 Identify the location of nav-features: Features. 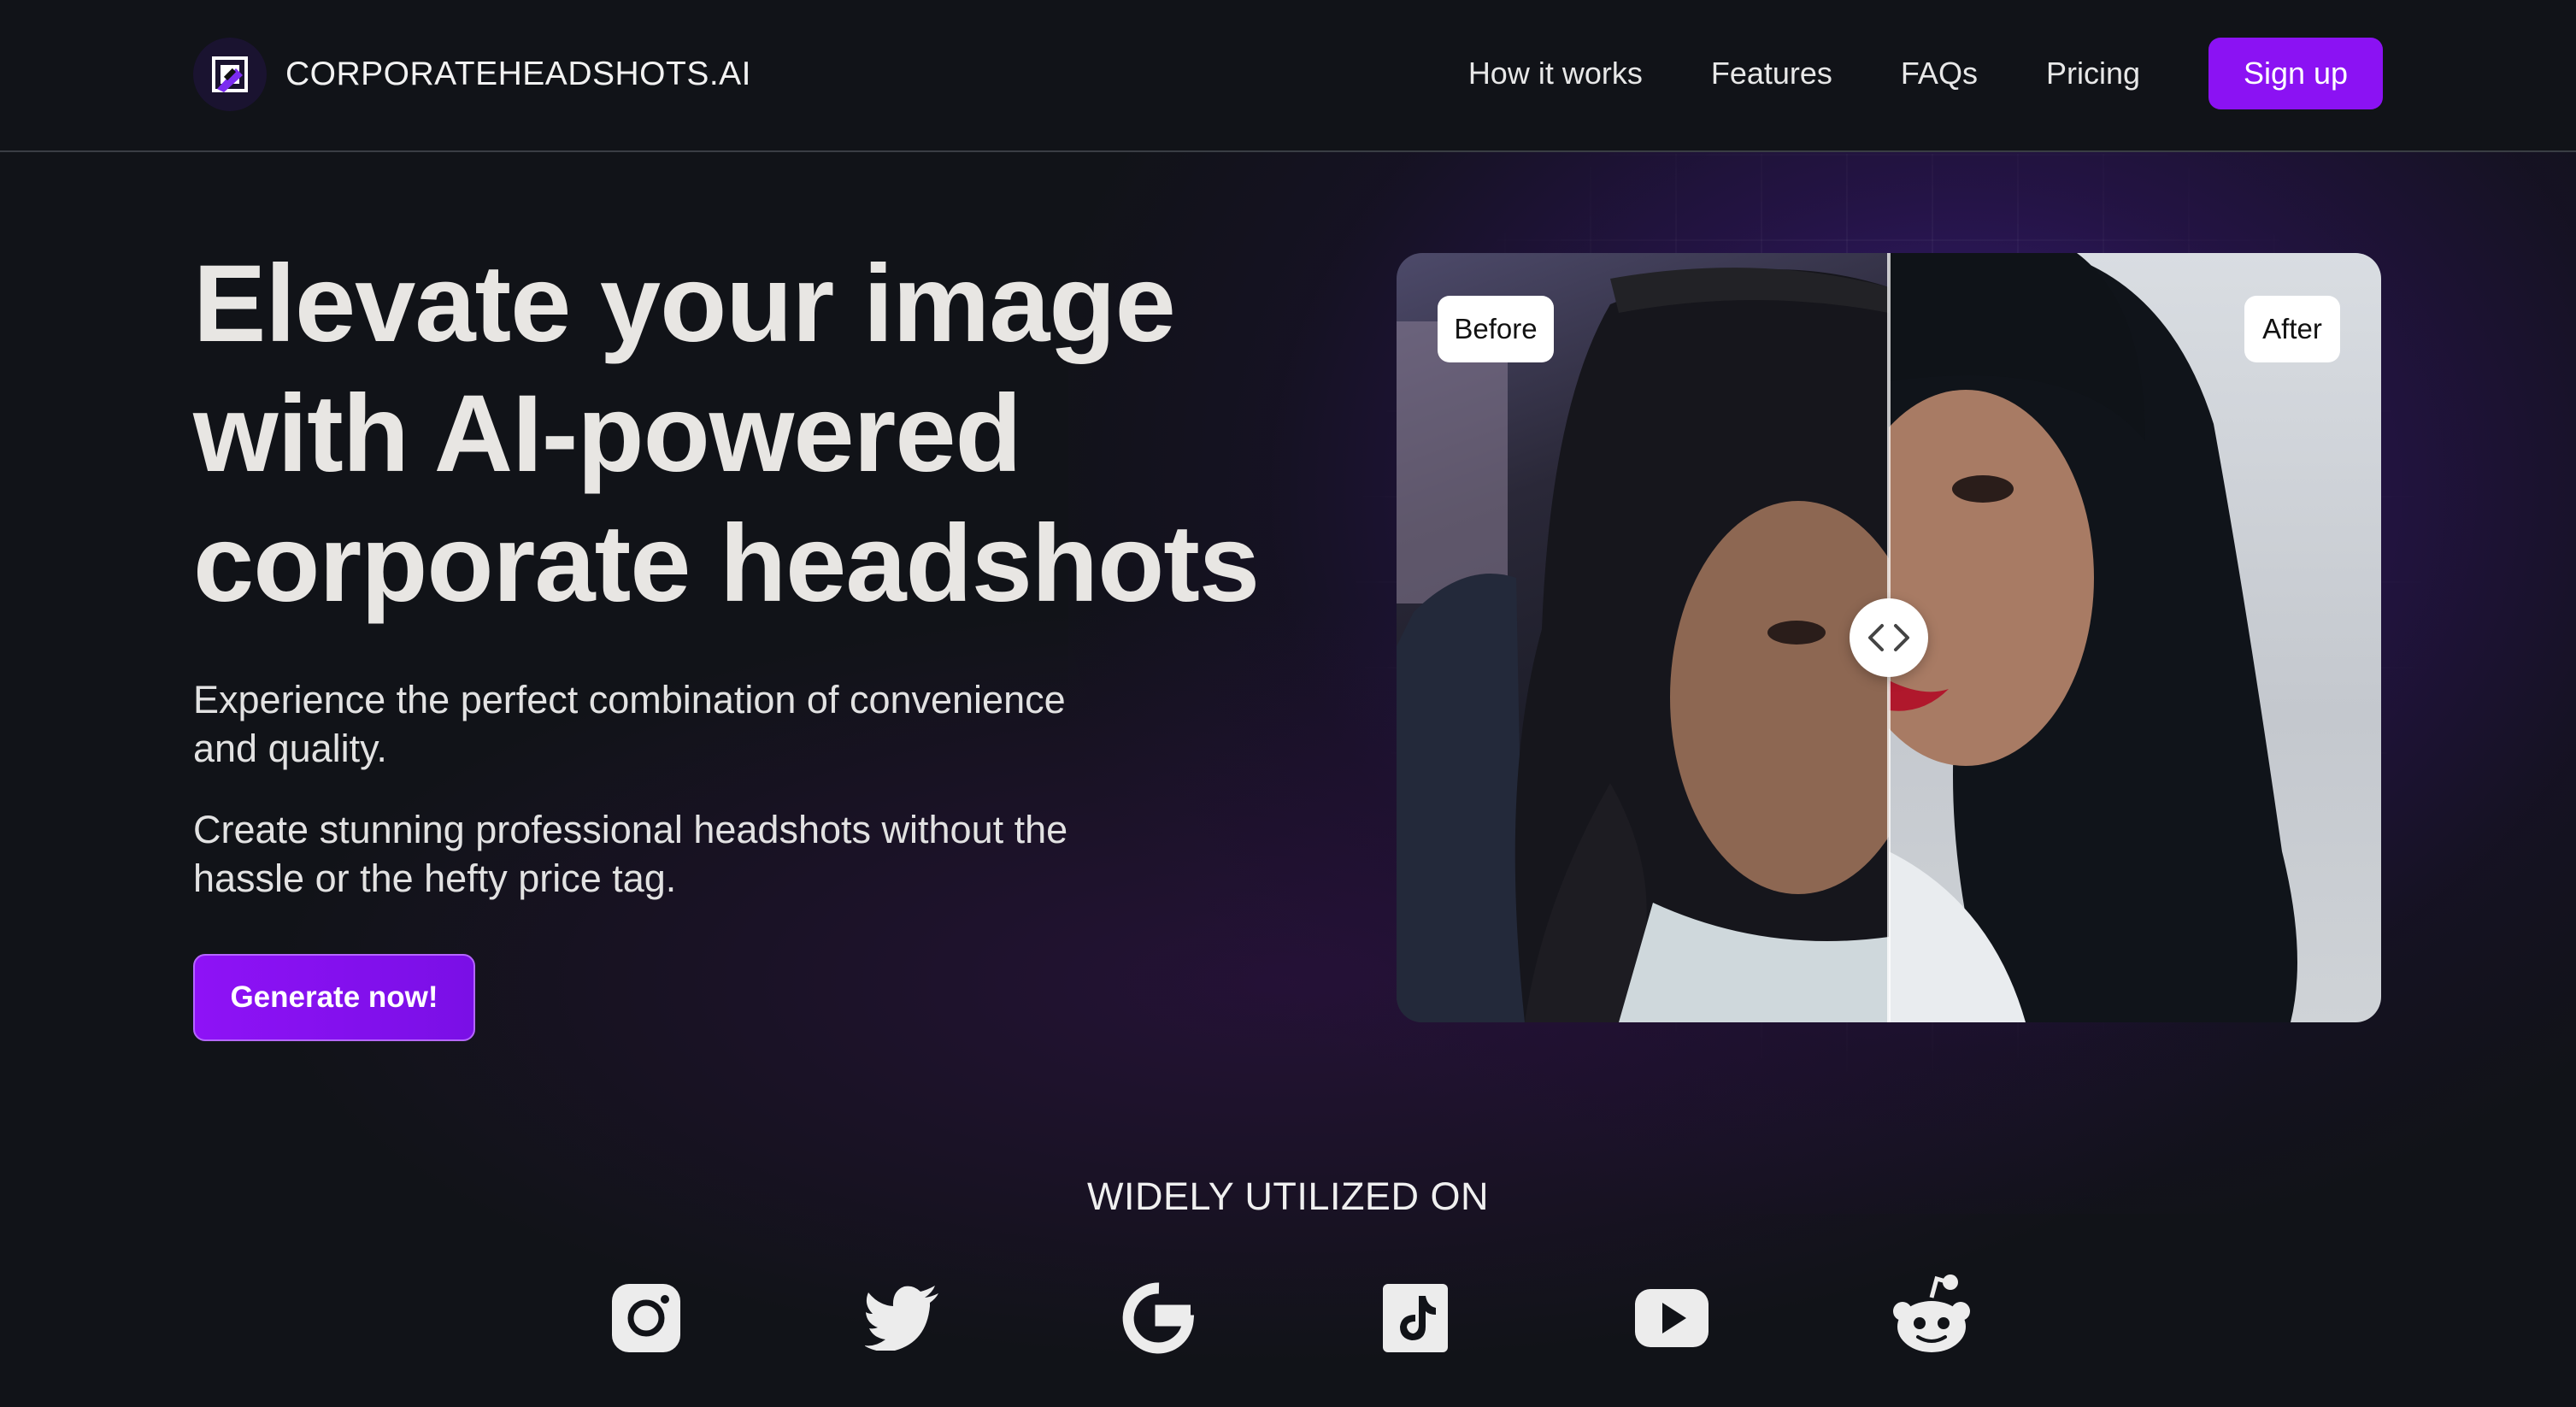
(1771, 73).